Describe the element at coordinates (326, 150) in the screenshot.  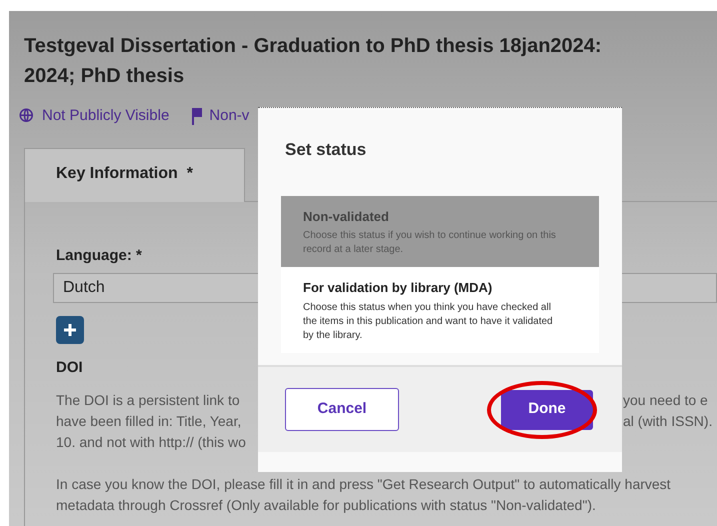
I see `dialog-title: Set status` at that location.